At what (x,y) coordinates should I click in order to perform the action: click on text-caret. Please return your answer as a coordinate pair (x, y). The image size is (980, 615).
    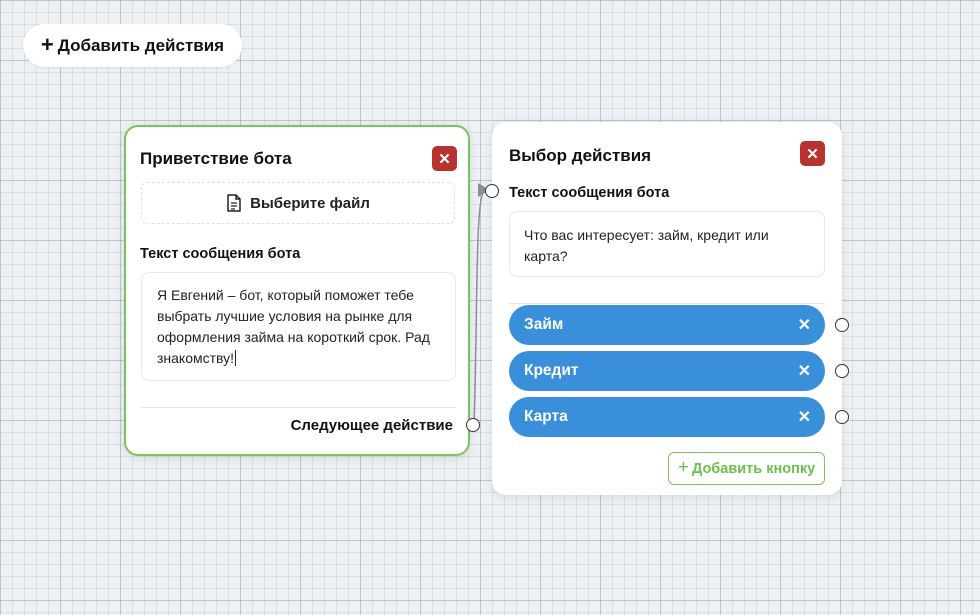
    Looking at the image, I should click on (236, 358).